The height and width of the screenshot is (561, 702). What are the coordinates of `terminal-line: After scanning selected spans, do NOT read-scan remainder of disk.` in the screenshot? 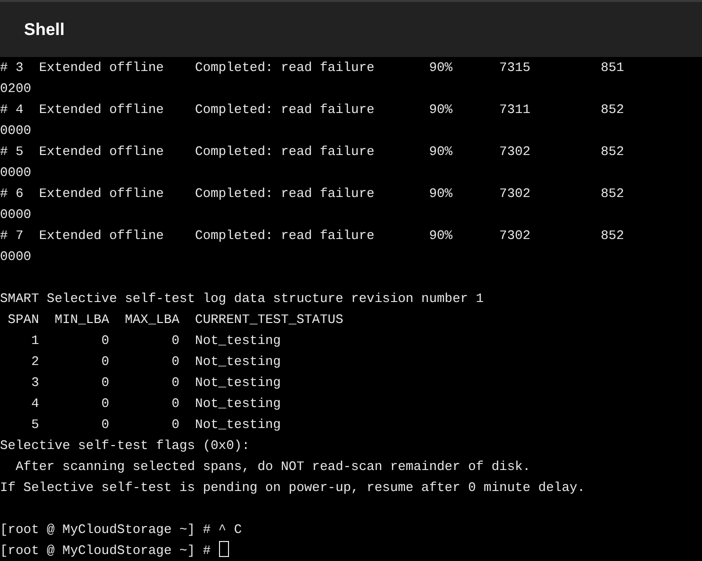 It's located at (273, 467).